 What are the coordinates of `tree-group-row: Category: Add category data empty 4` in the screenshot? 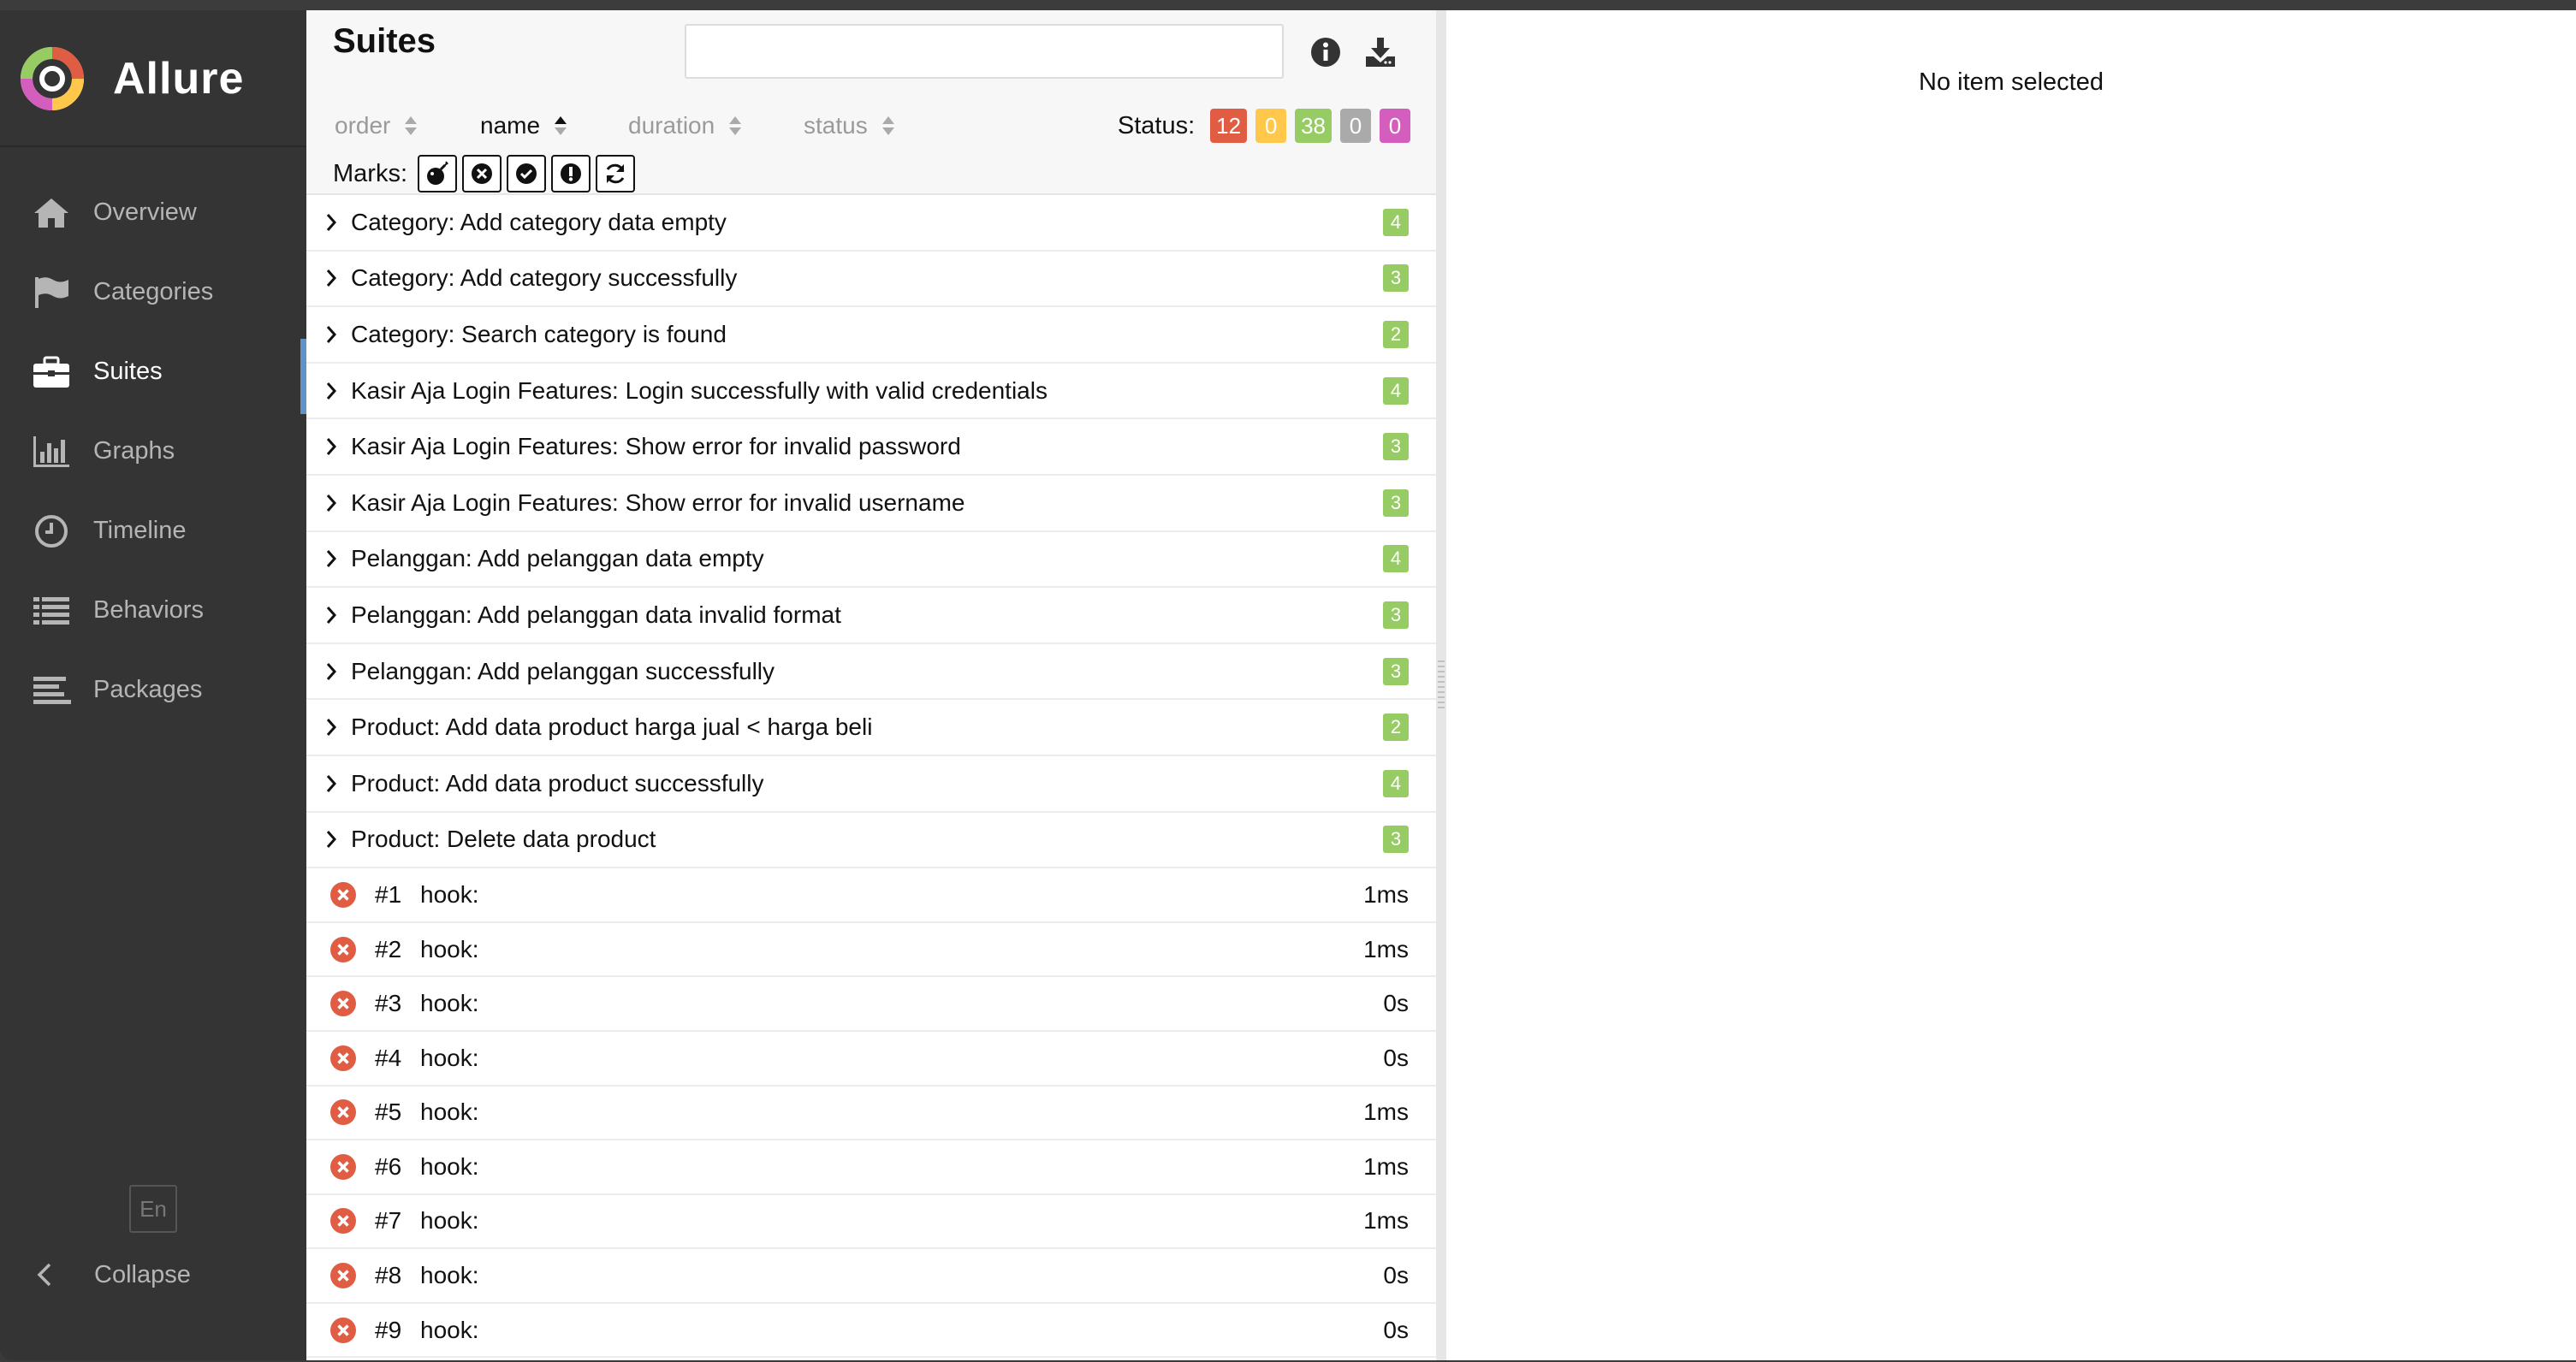 It's located at (871, 223).